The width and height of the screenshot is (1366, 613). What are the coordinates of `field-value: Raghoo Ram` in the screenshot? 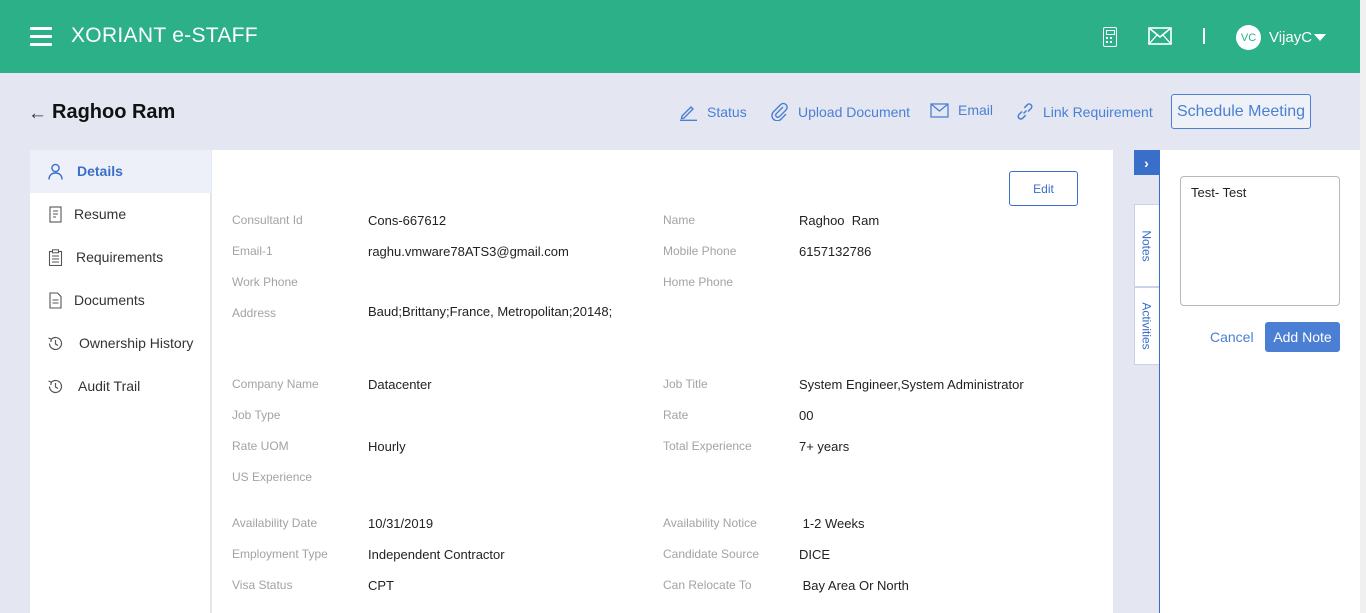 It's located at (839, 220).